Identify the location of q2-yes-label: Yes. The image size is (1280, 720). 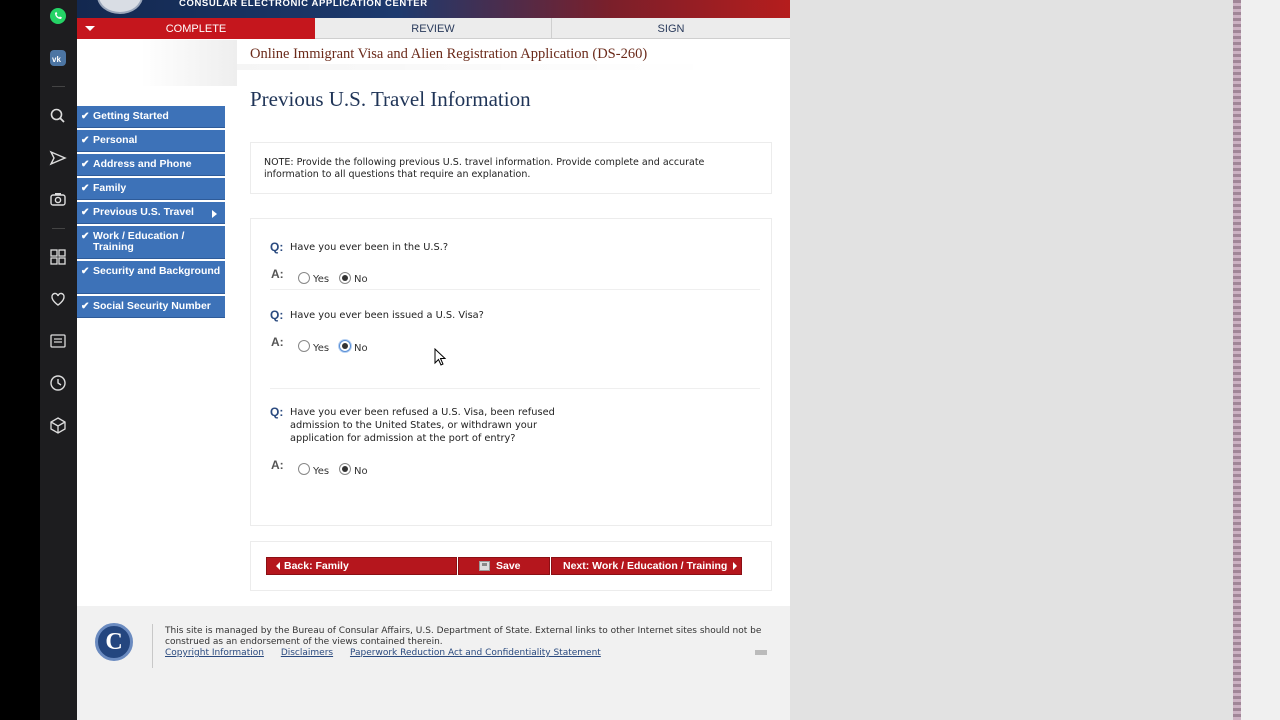
(321, 348).